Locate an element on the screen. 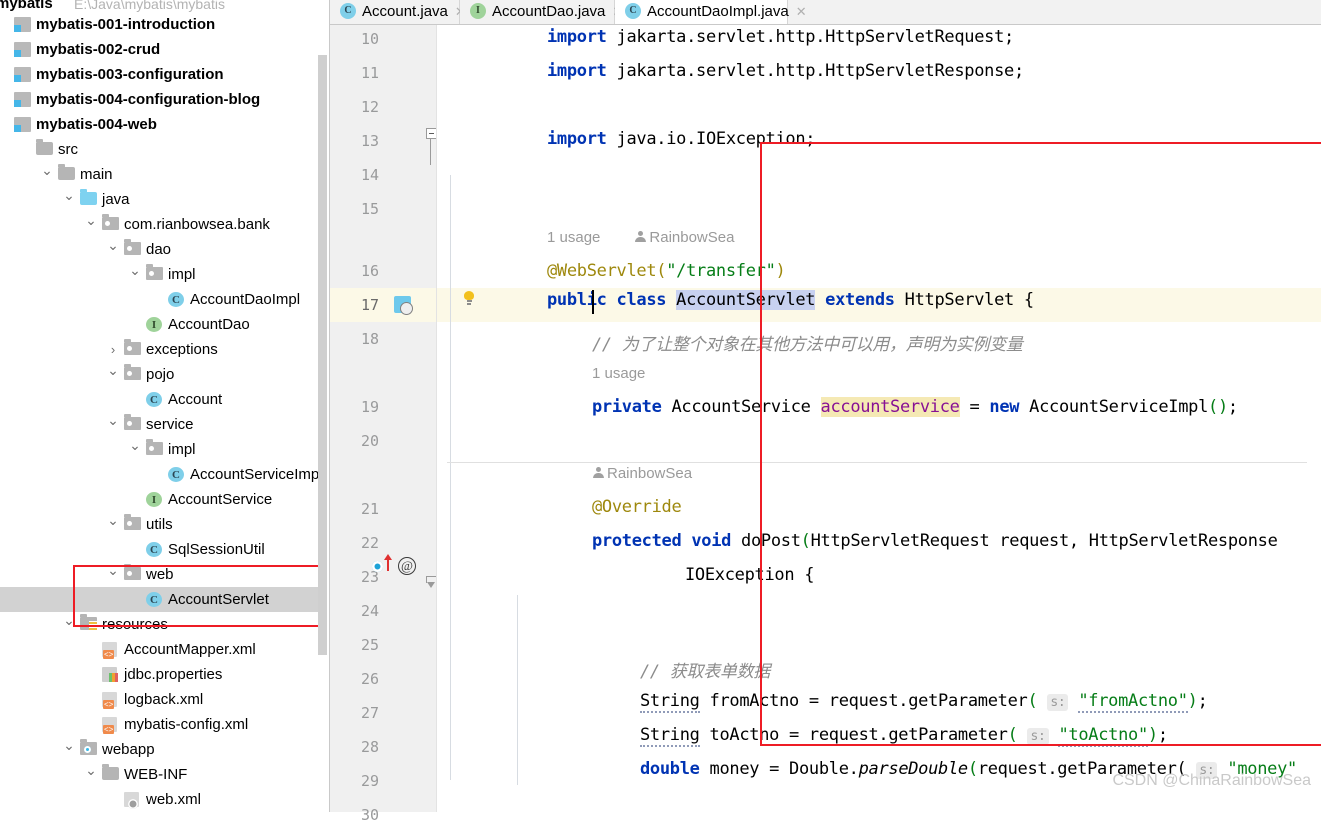 The height and width of the screenshot is (824, 1321). tree-item-mybatis-001-introduction: mybatis-001-introduction is located at coordinates (160, 24).